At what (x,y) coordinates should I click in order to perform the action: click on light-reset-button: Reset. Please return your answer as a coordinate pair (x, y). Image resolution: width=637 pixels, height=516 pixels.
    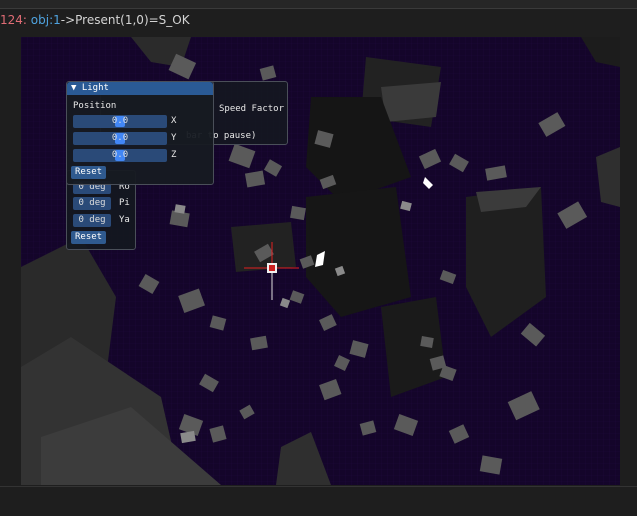
    Looking at the image, I should click on (89, 172).